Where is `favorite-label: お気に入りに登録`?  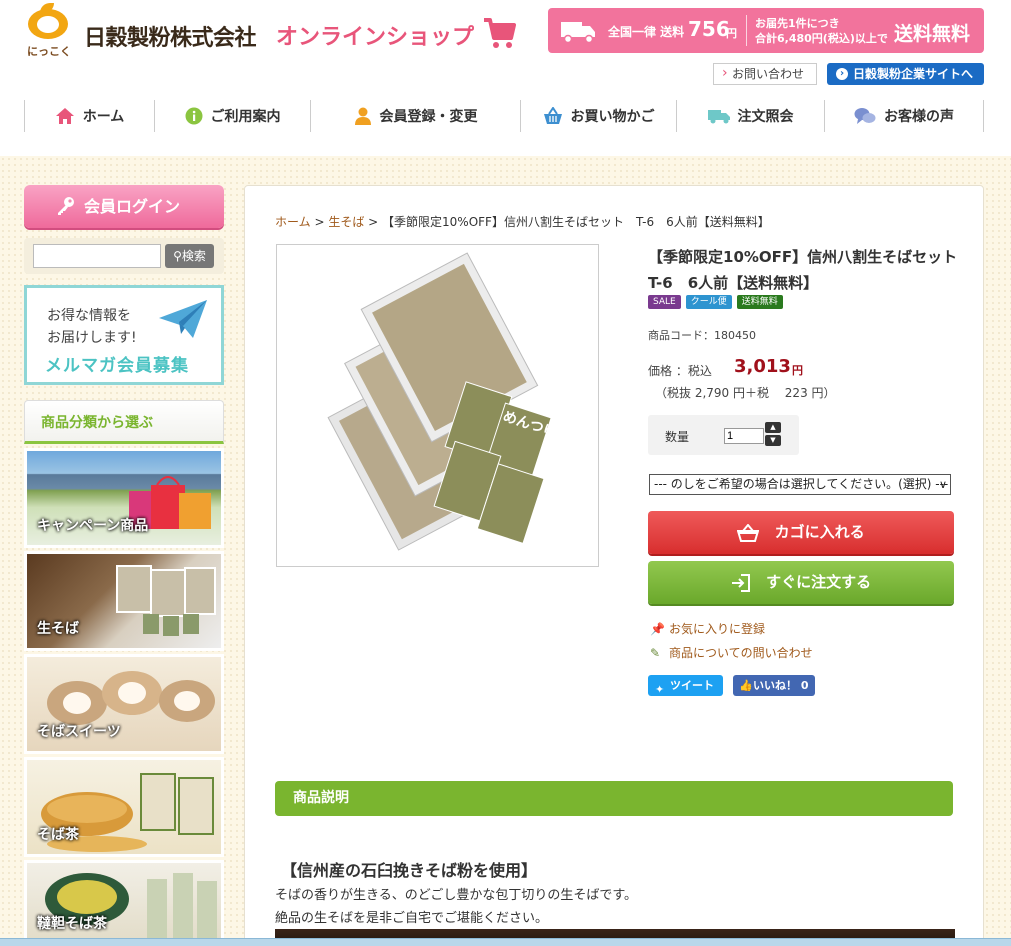 favorite-label: お気に入りに登録 is located at coordinates (717, 629).